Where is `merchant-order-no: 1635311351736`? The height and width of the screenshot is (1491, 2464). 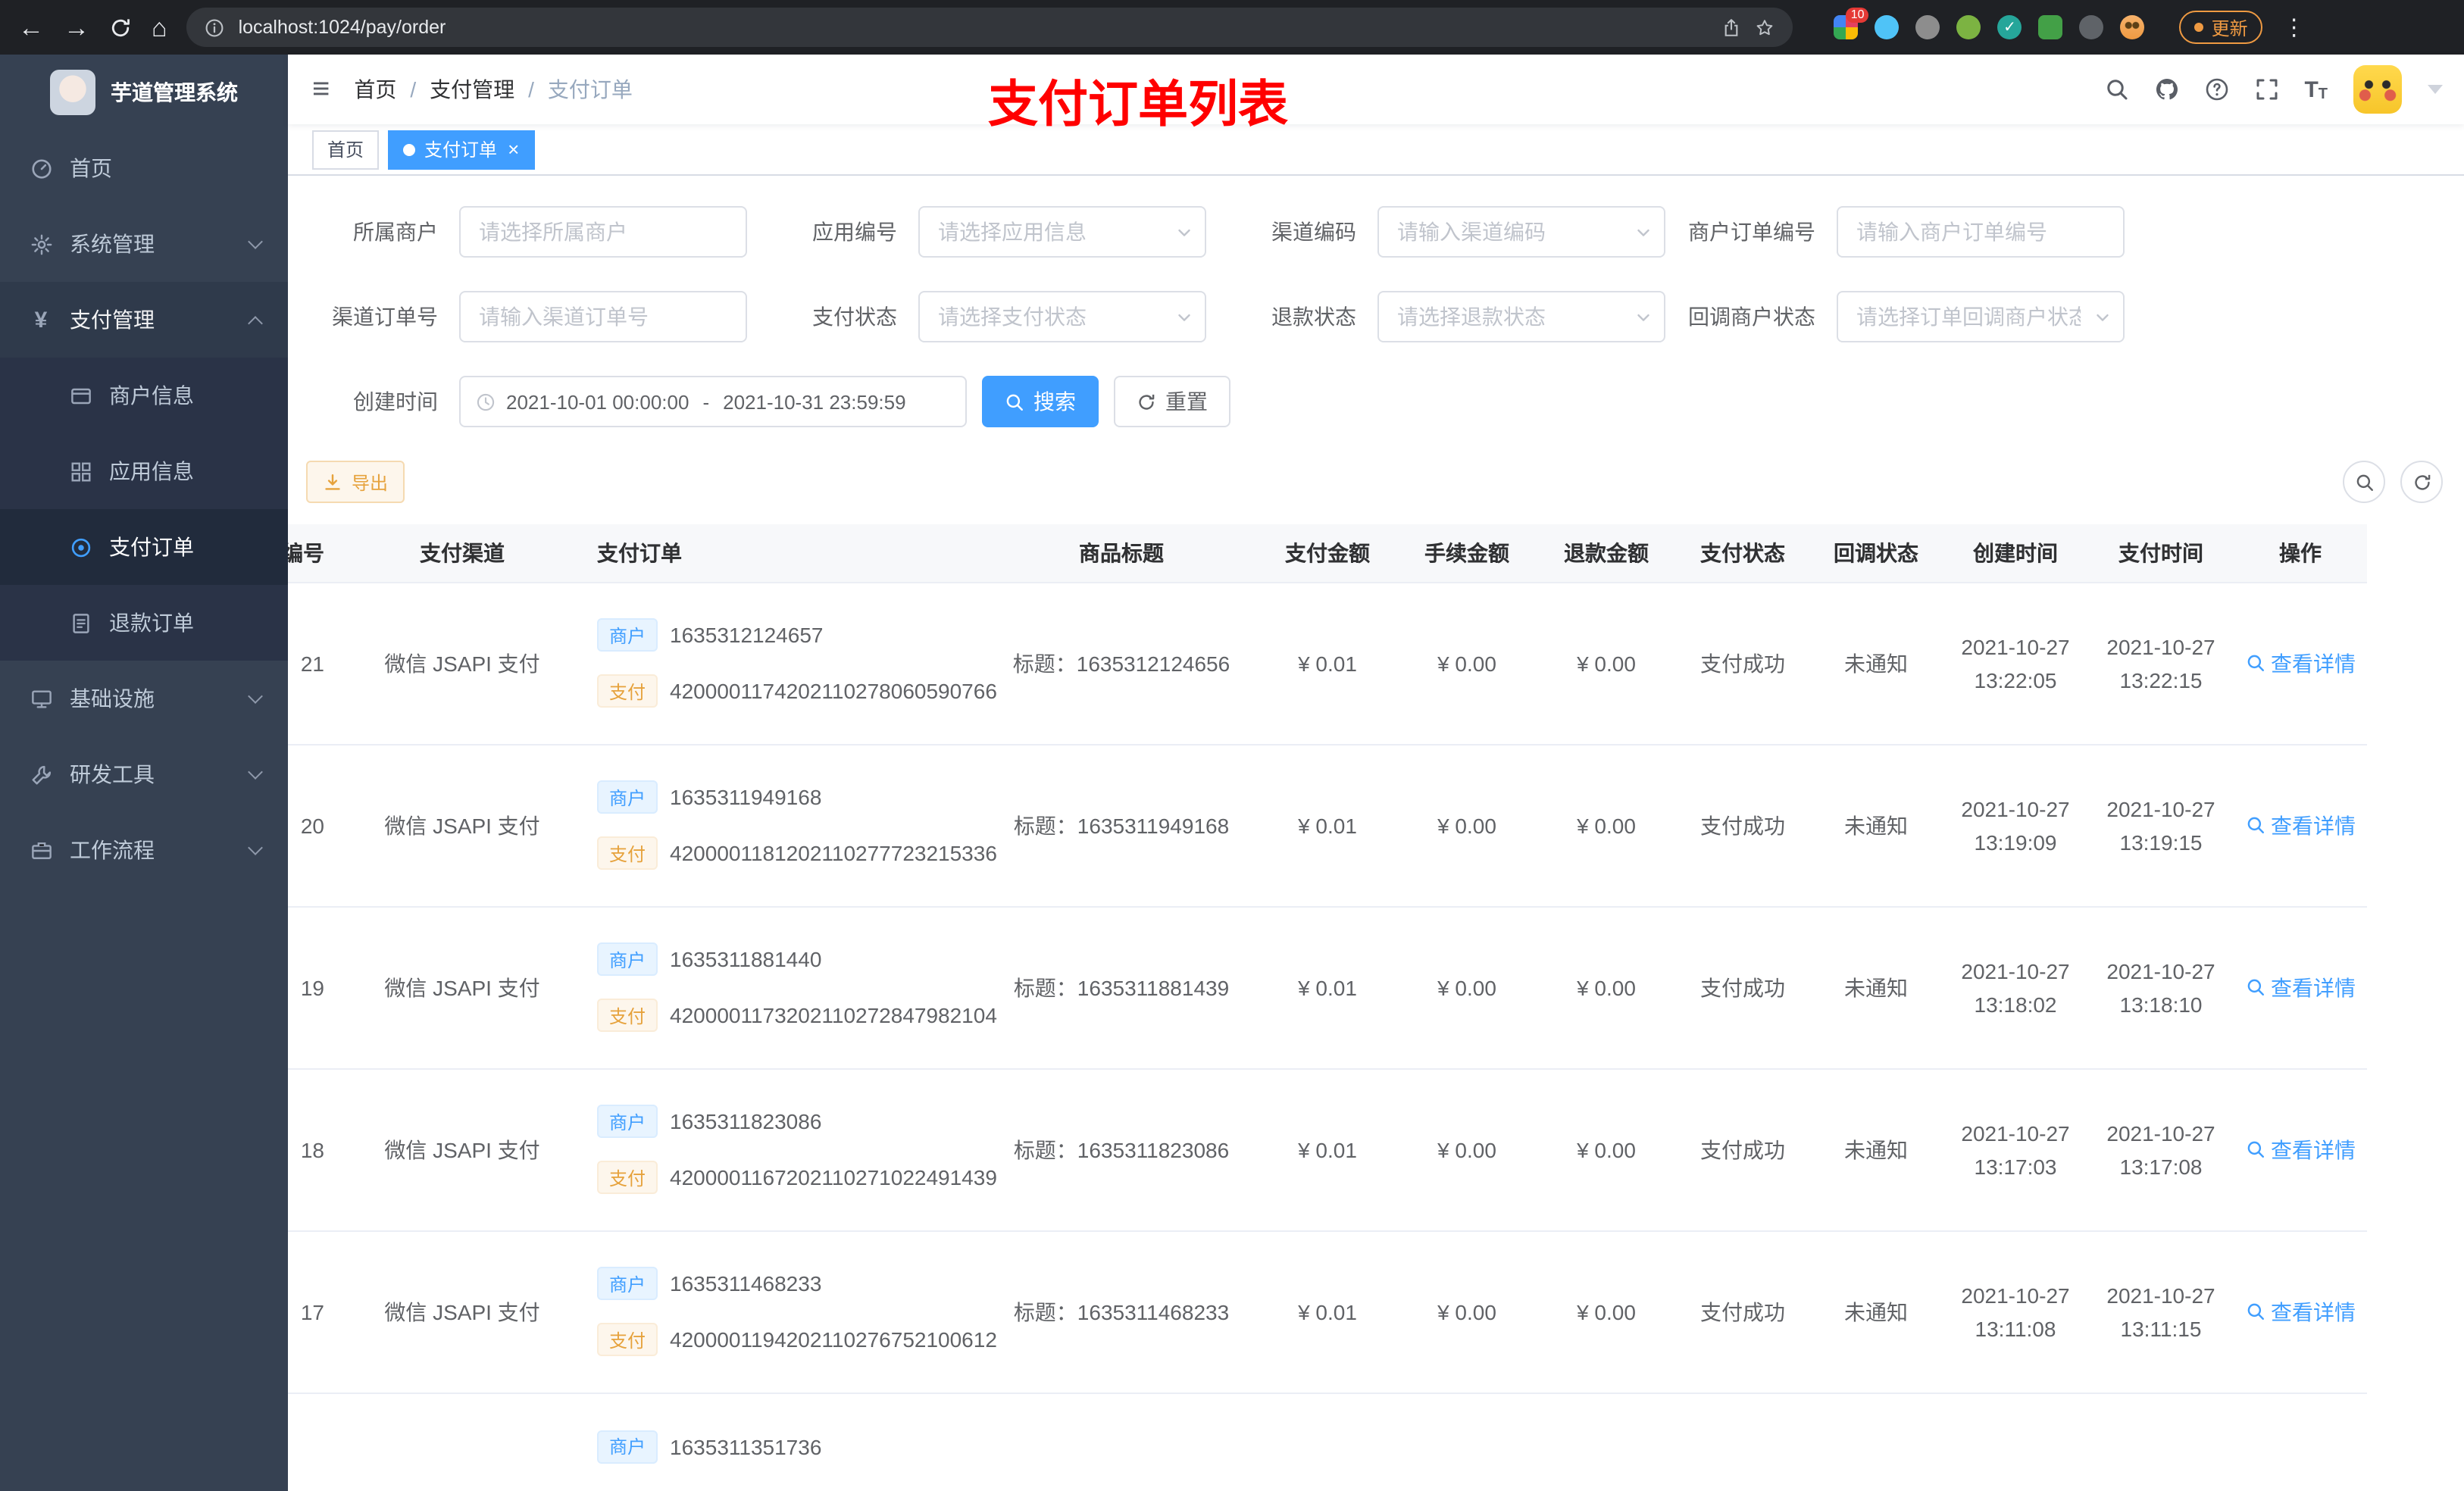
merchant-order-no: 1635311351736 is located at coordinates (746, 1446).